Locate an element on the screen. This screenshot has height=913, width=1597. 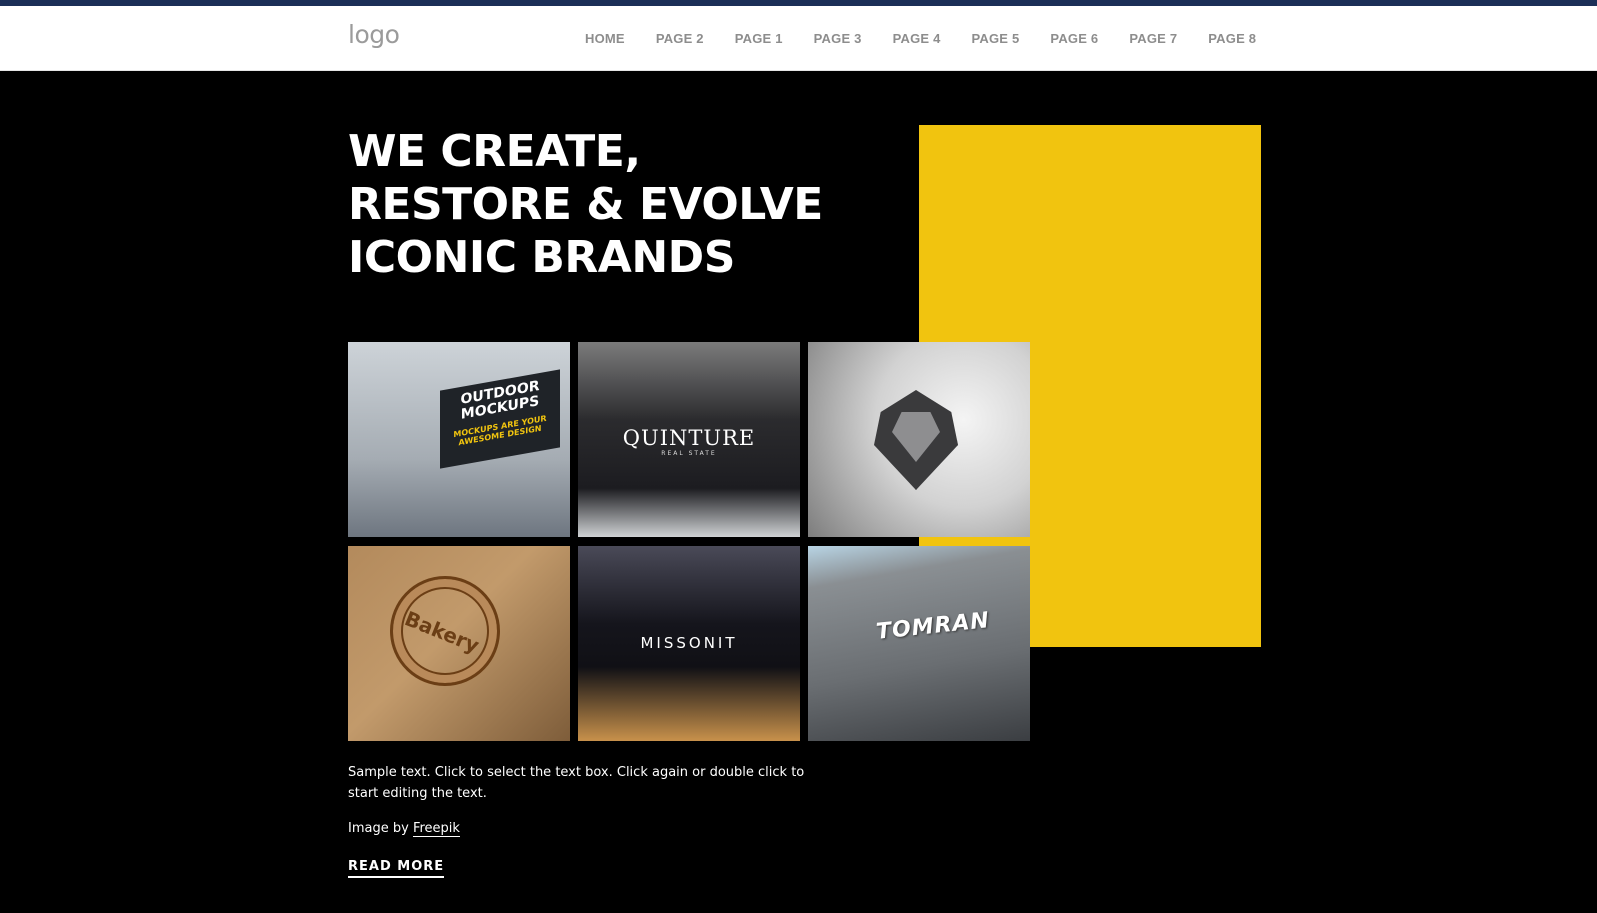
nav-page-2: PAGE 2 is located at coordinates (680, 38).